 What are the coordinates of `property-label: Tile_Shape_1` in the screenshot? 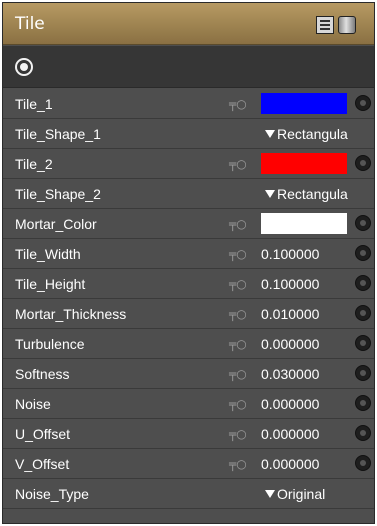 It's located at (58, 134).